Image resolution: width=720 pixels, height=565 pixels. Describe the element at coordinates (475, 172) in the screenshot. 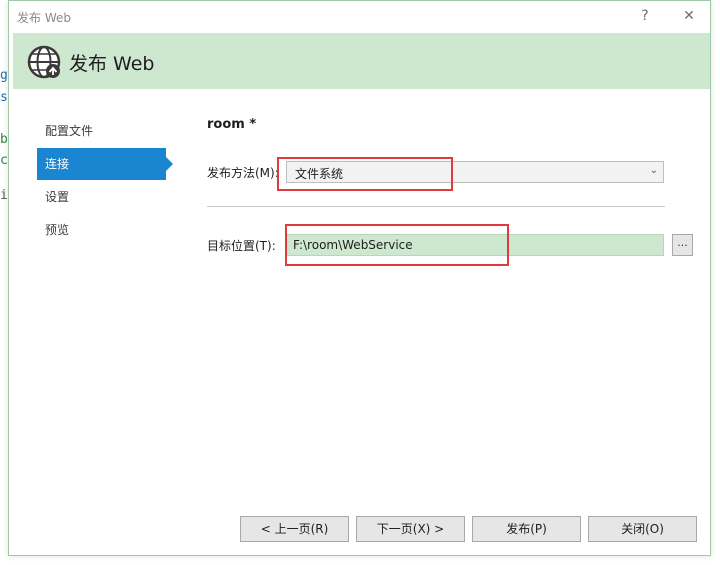

I see `publish-method-select: 文件系统 ⌄` at that location.